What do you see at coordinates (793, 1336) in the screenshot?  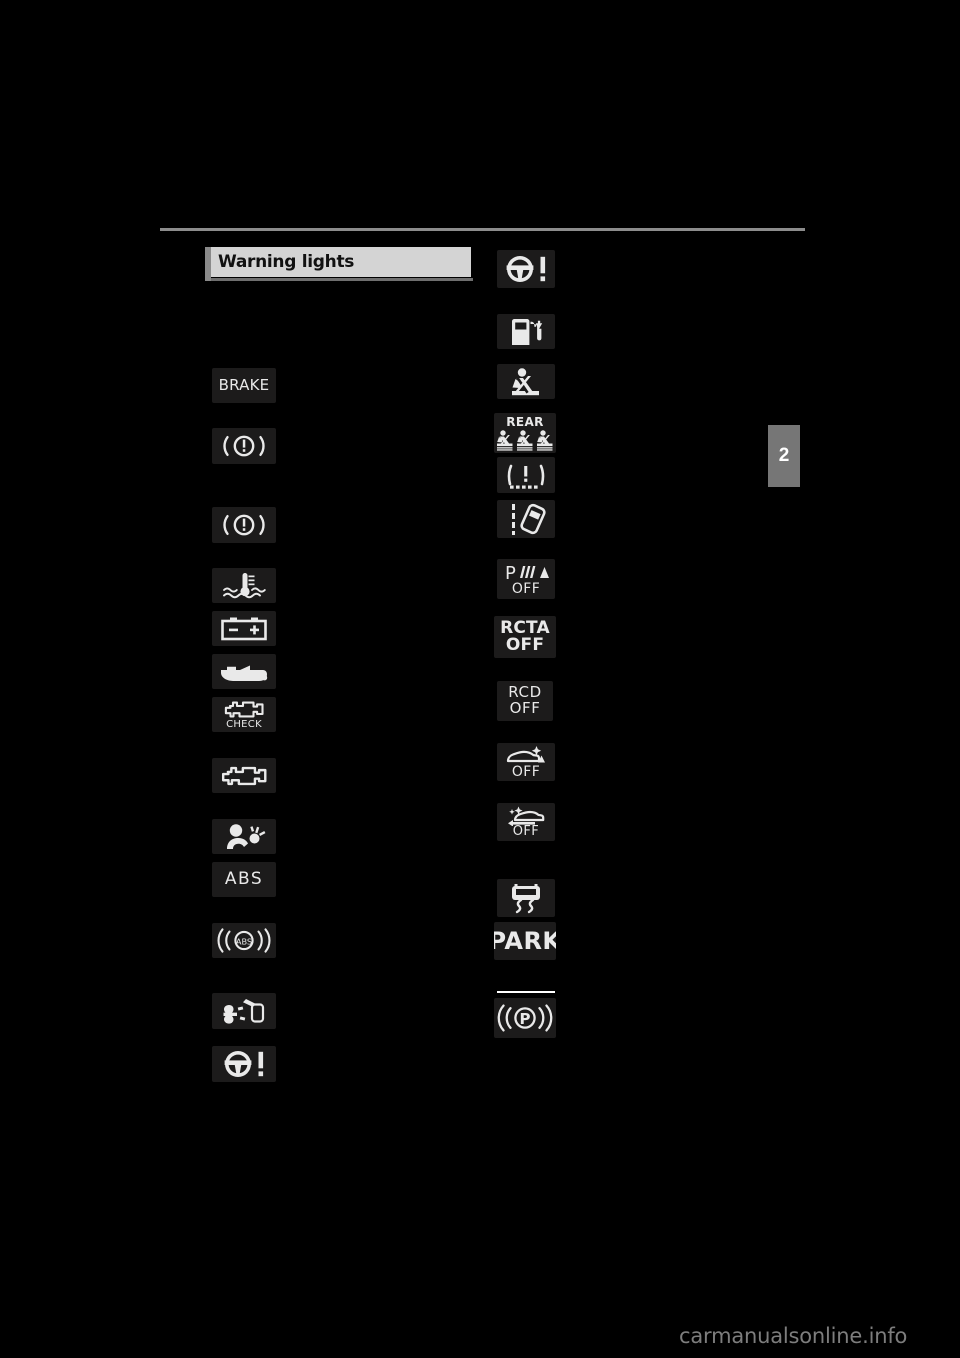 I see `watermark: carmanualsonline.info` at bounding box center [793, 1336].